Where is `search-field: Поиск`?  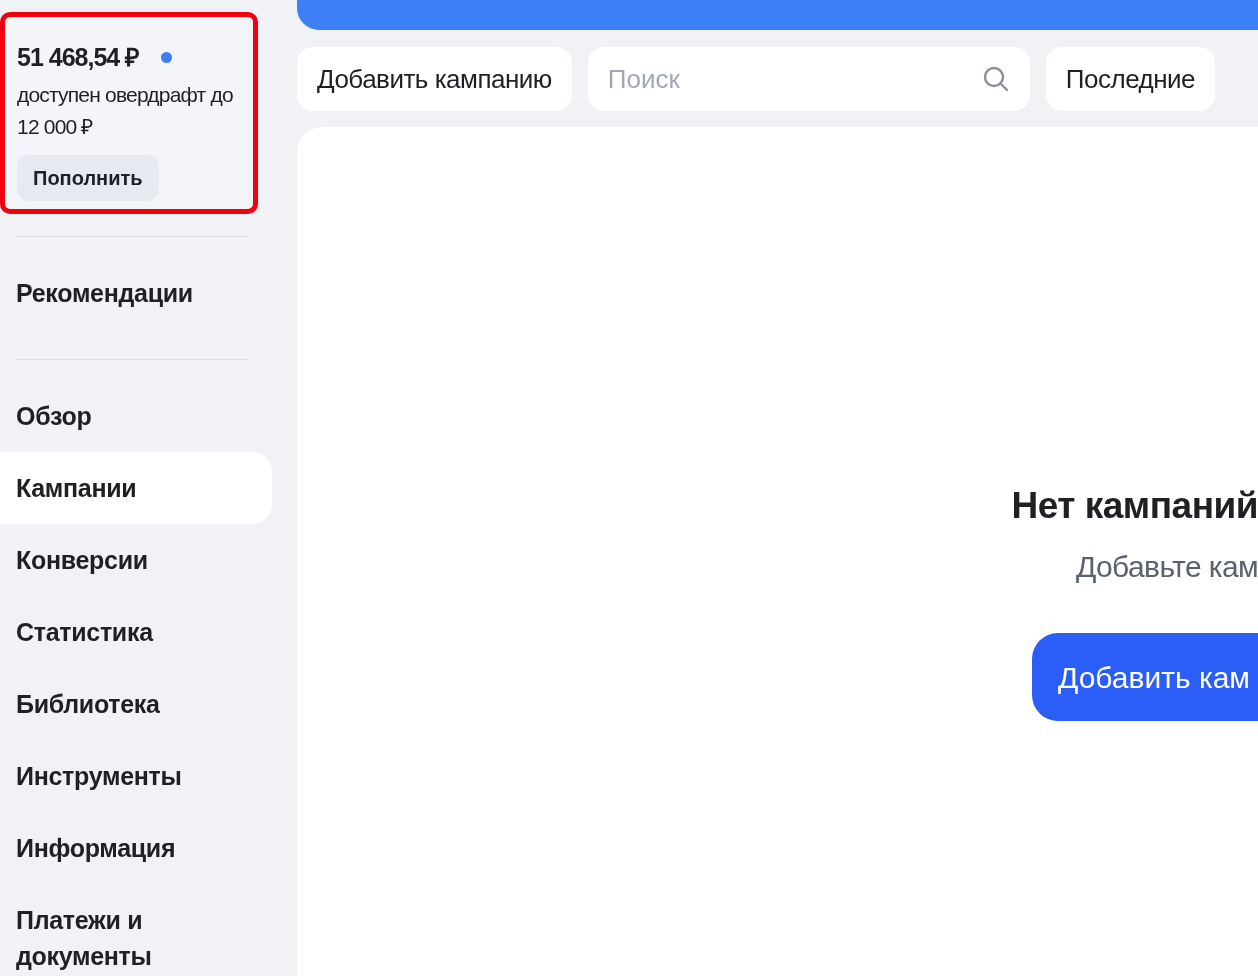
search-field: Поиск is located at coordinates (808, 79).